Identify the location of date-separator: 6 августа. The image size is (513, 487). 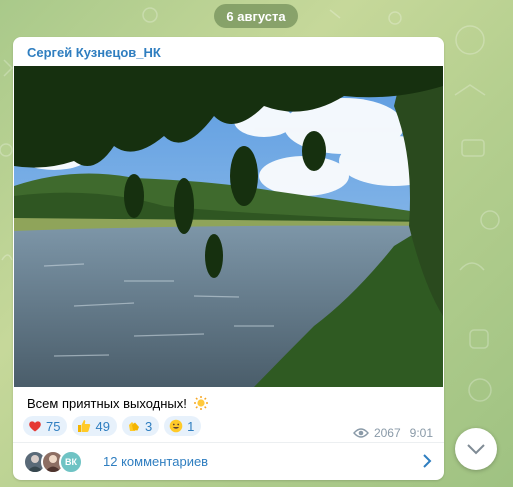
(256, 16).